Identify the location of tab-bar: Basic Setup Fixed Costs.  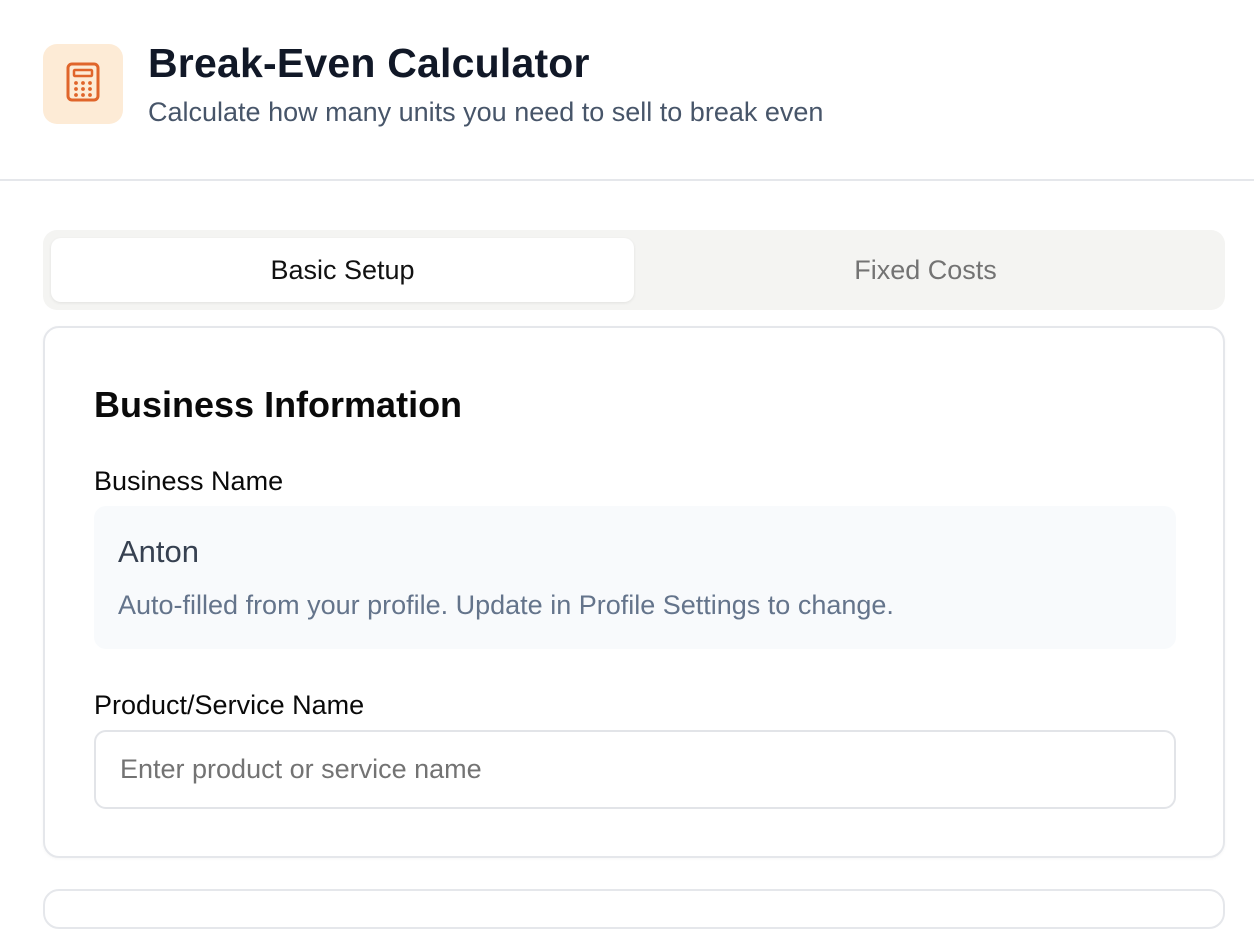
(634, 270).